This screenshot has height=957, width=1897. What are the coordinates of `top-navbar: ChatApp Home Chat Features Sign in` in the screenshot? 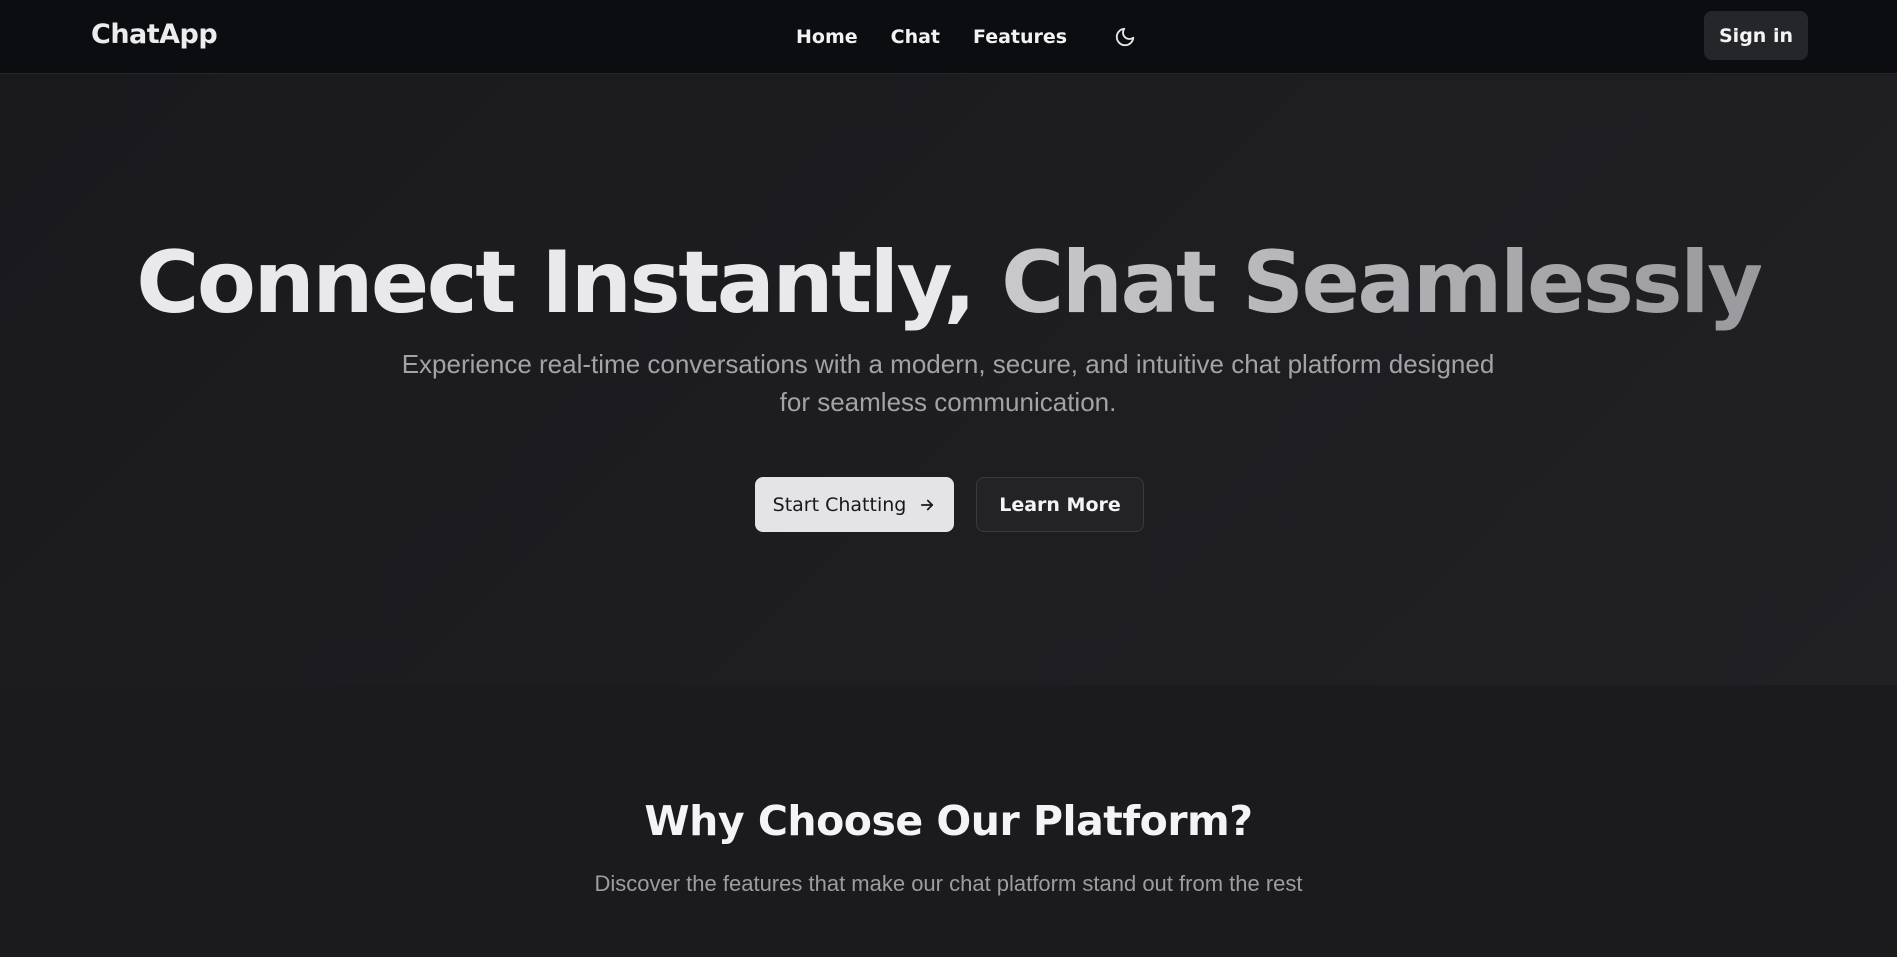 It's located at (948, 37).